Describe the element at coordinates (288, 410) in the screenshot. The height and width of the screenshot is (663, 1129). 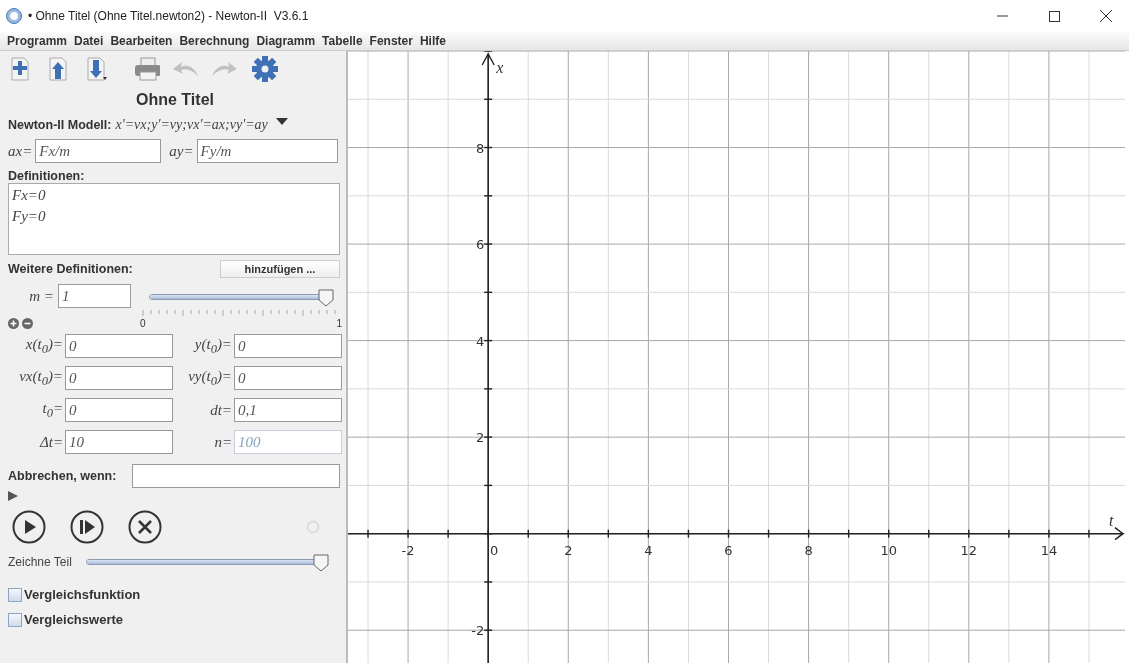
I see `value-field: 0,1` at that location.